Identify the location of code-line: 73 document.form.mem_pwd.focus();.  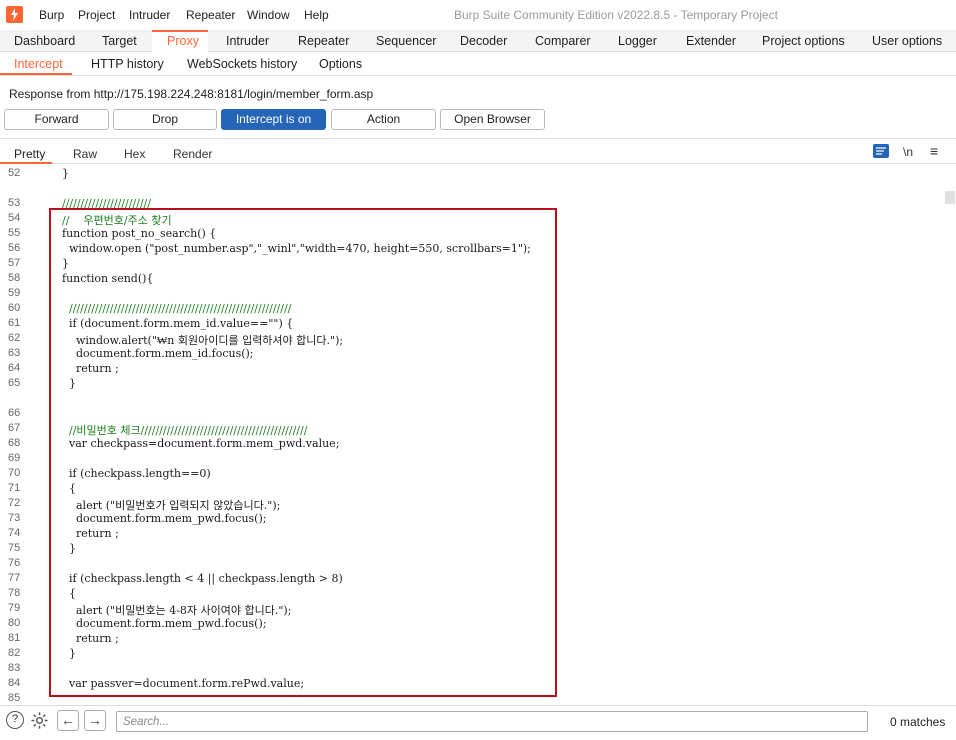
(471, 519).